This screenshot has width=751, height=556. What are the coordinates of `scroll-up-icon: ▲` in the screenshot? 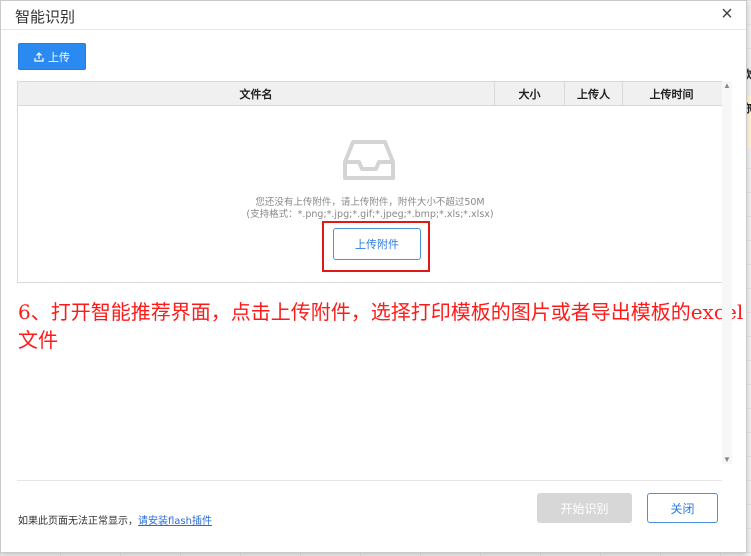 It's located at (727, 85).